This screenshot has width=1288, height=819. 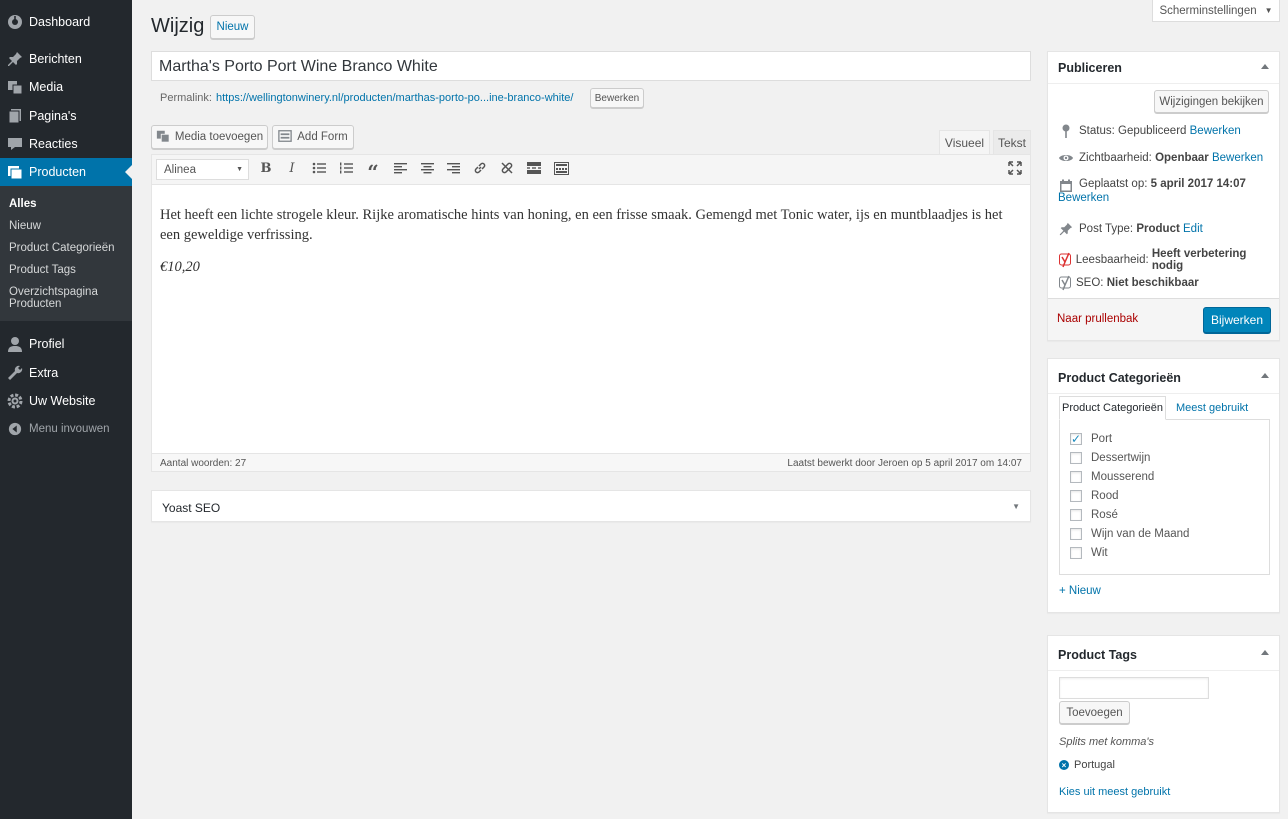 What do you see at coordinates (1012, 142) in the screenshot?
I see `tab-text: Tekst` at bounding box center [1012, 142].